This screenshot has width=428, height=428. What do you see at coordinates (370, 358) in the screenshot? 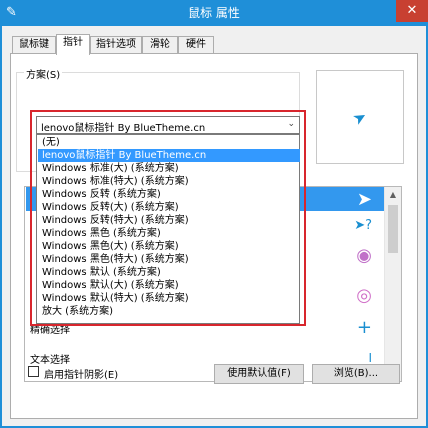
I see `text-cursor-icon: I` at bounding box center [370, 358].